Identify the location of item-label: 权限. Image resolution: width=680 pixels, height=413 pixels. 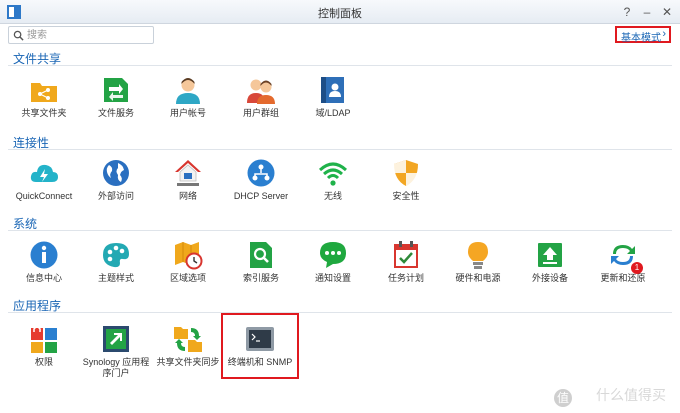
(43, 362).